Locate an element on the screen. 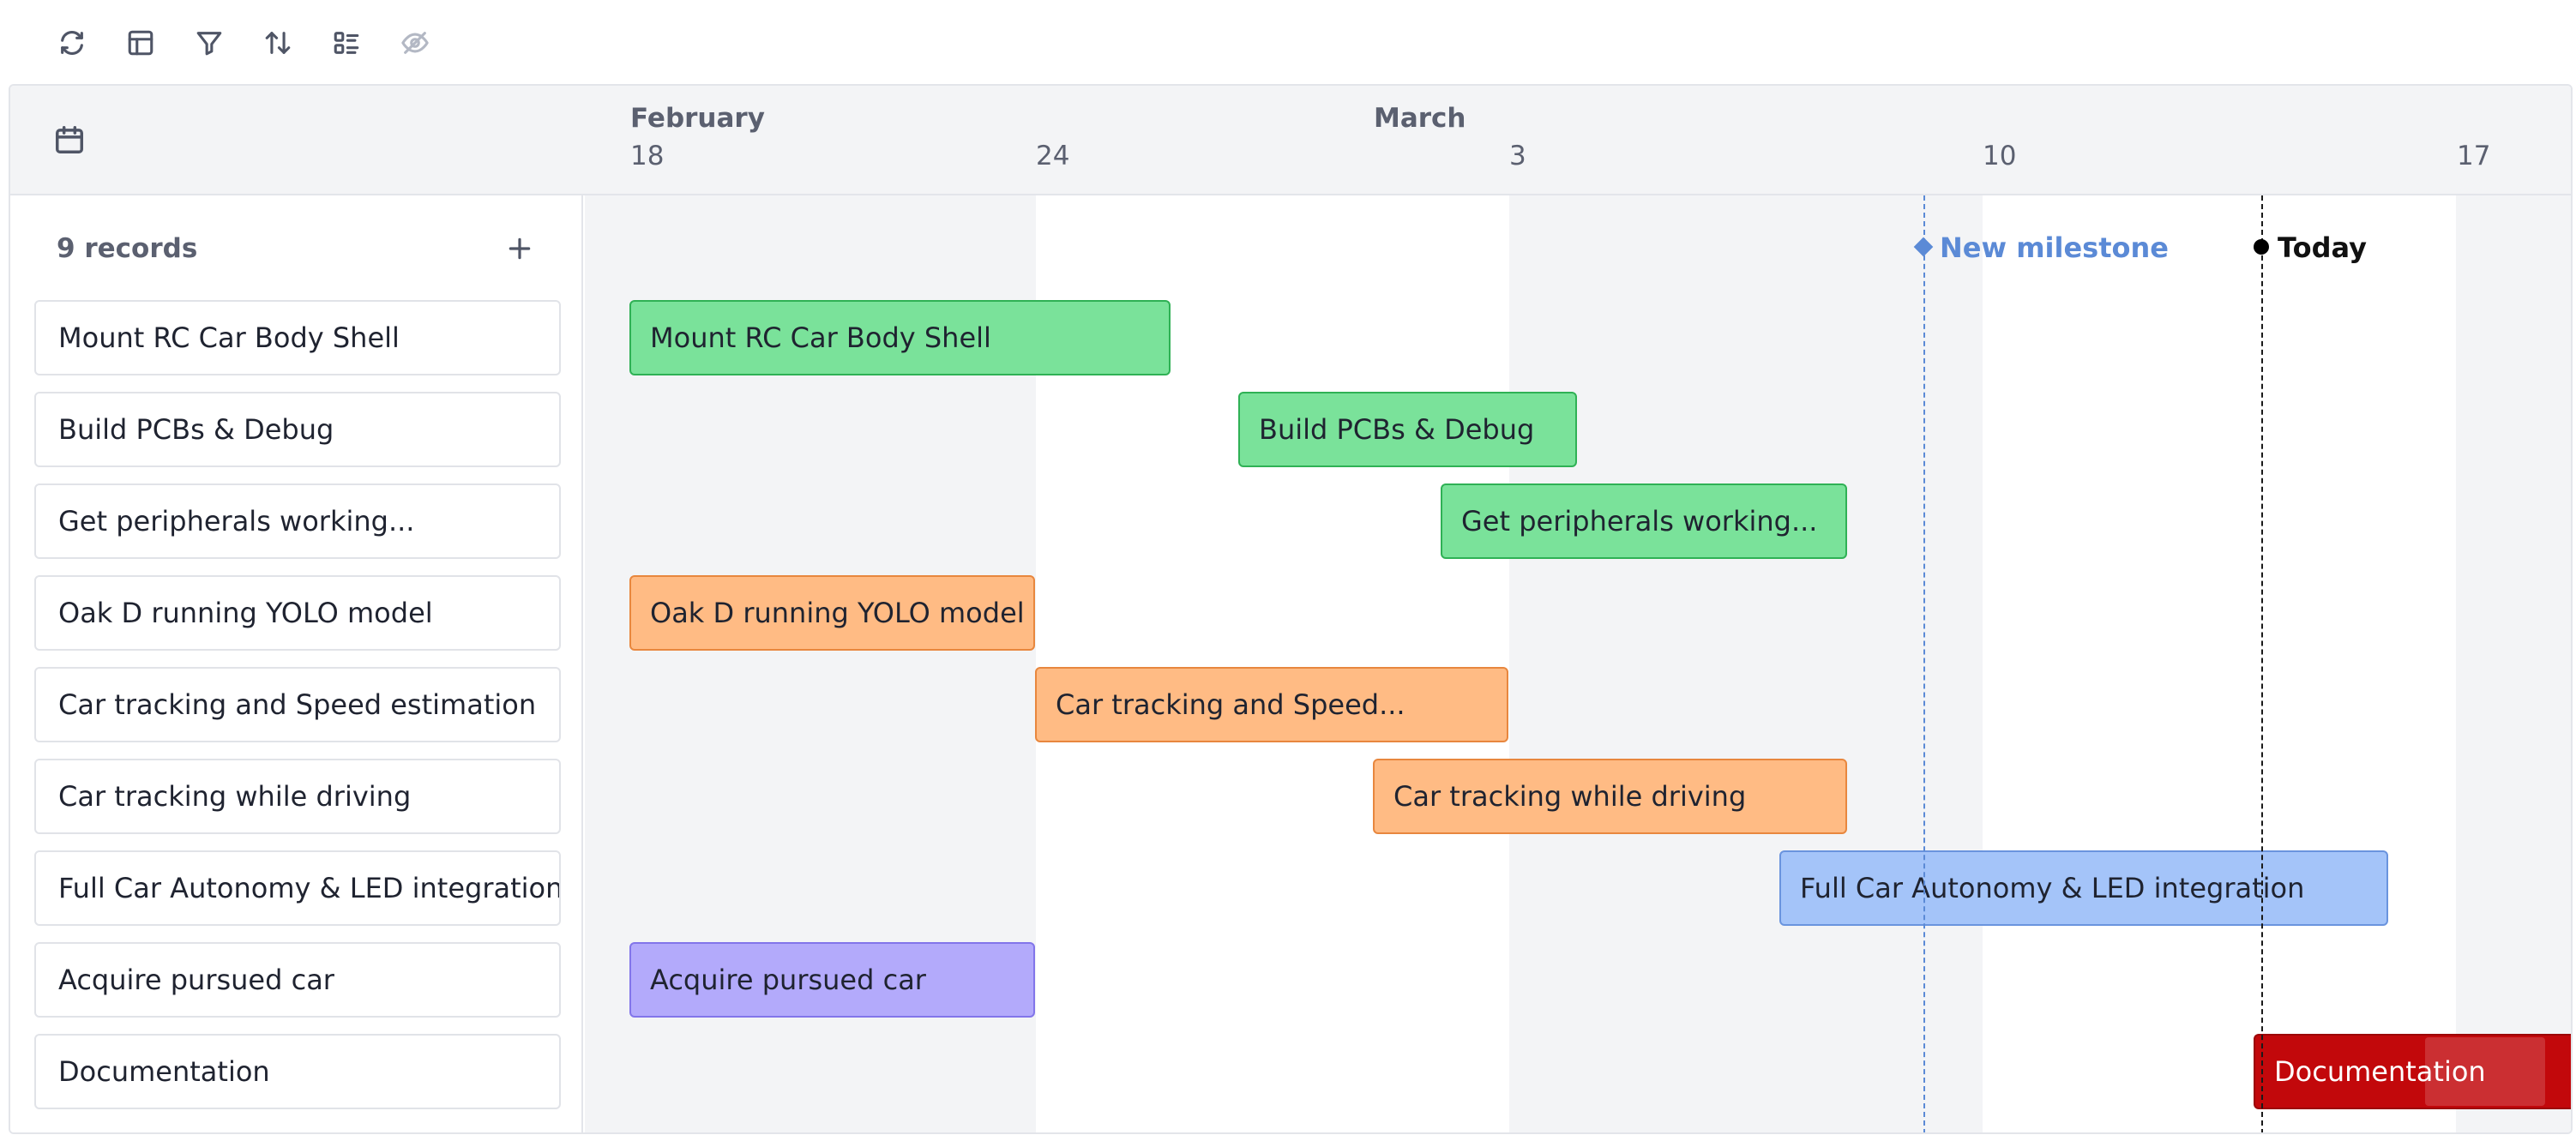 Image resolution: width=2576 pixels, height=1141 pixels. month-label-march: March is located at coordinates (1420, 118).